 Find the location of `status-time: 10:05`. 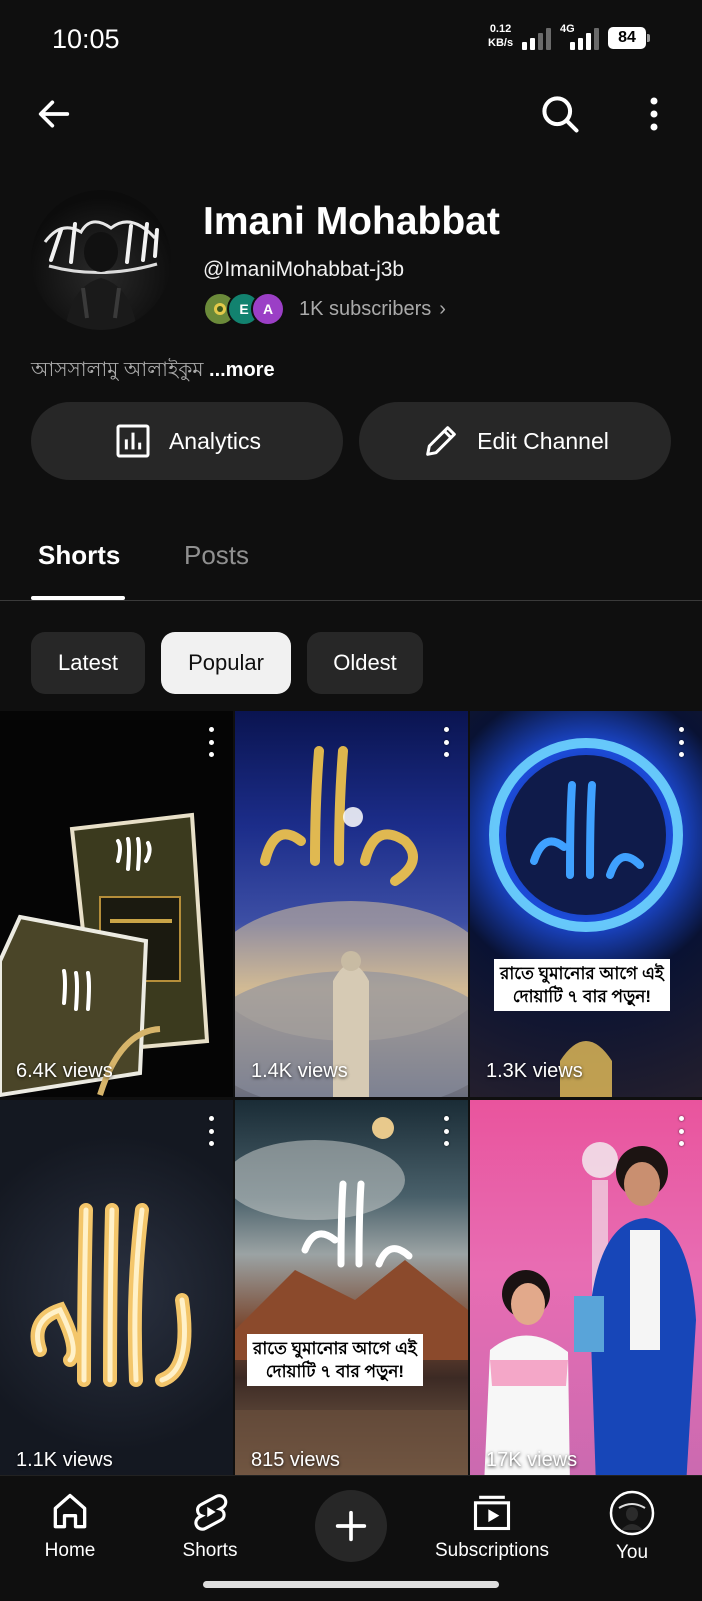

status-time: 10:05 is located at coordinates (86, 39).